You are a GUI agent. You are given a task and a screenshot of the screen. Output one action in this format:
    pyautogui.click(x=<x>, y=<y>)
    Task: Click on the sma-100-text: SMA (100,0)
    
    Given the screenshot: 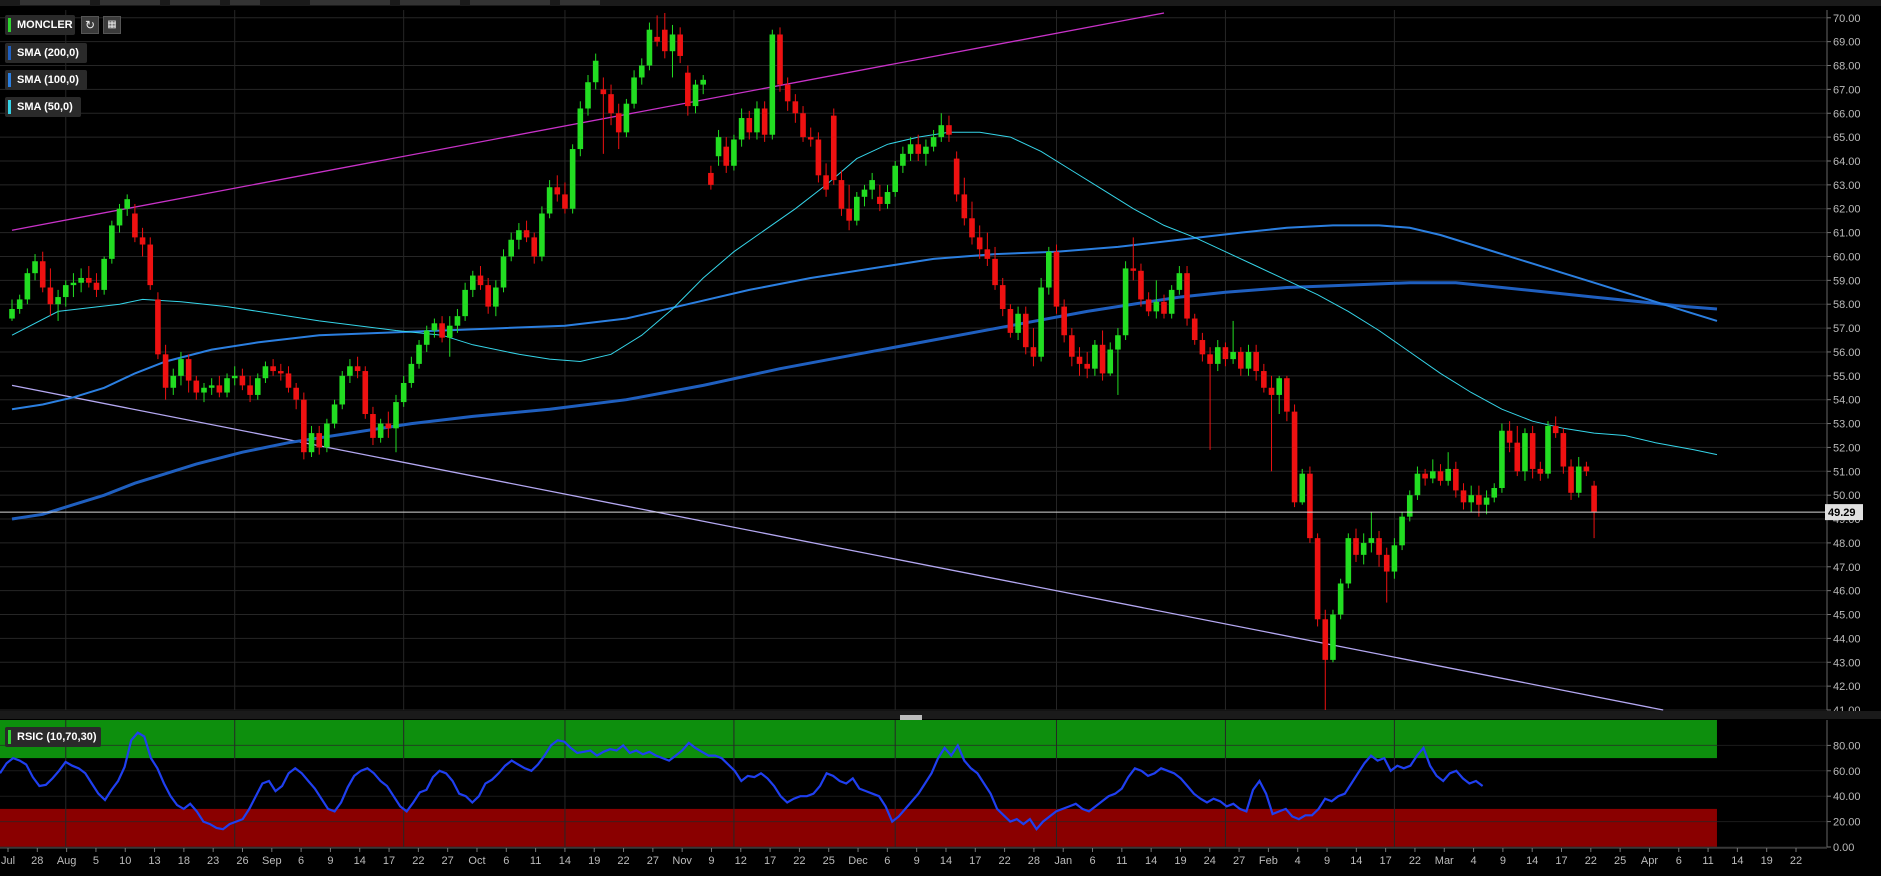 What is the action you would take?
    pyautogui.click(x=48, y=80)
    